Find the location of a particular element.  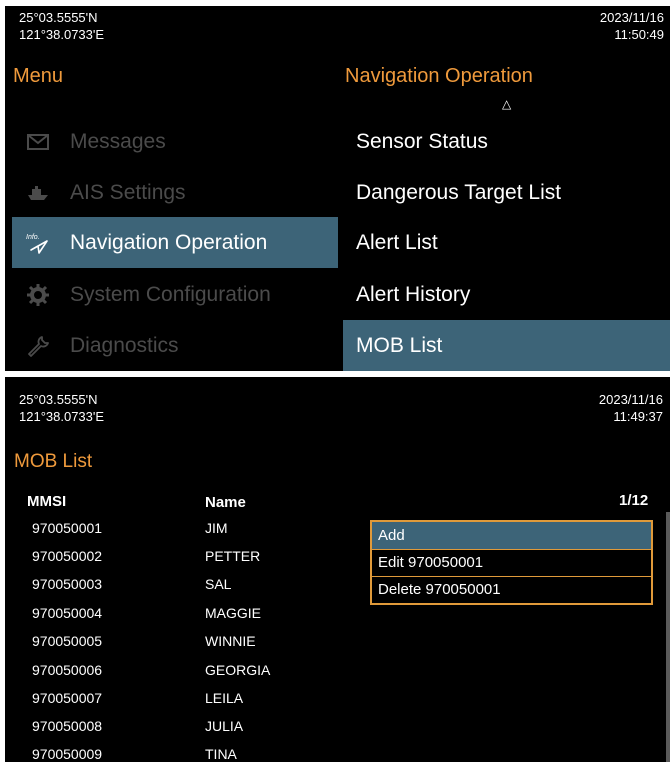

table-row: 970050005 WINNIE is located at coordinates (185, 647).